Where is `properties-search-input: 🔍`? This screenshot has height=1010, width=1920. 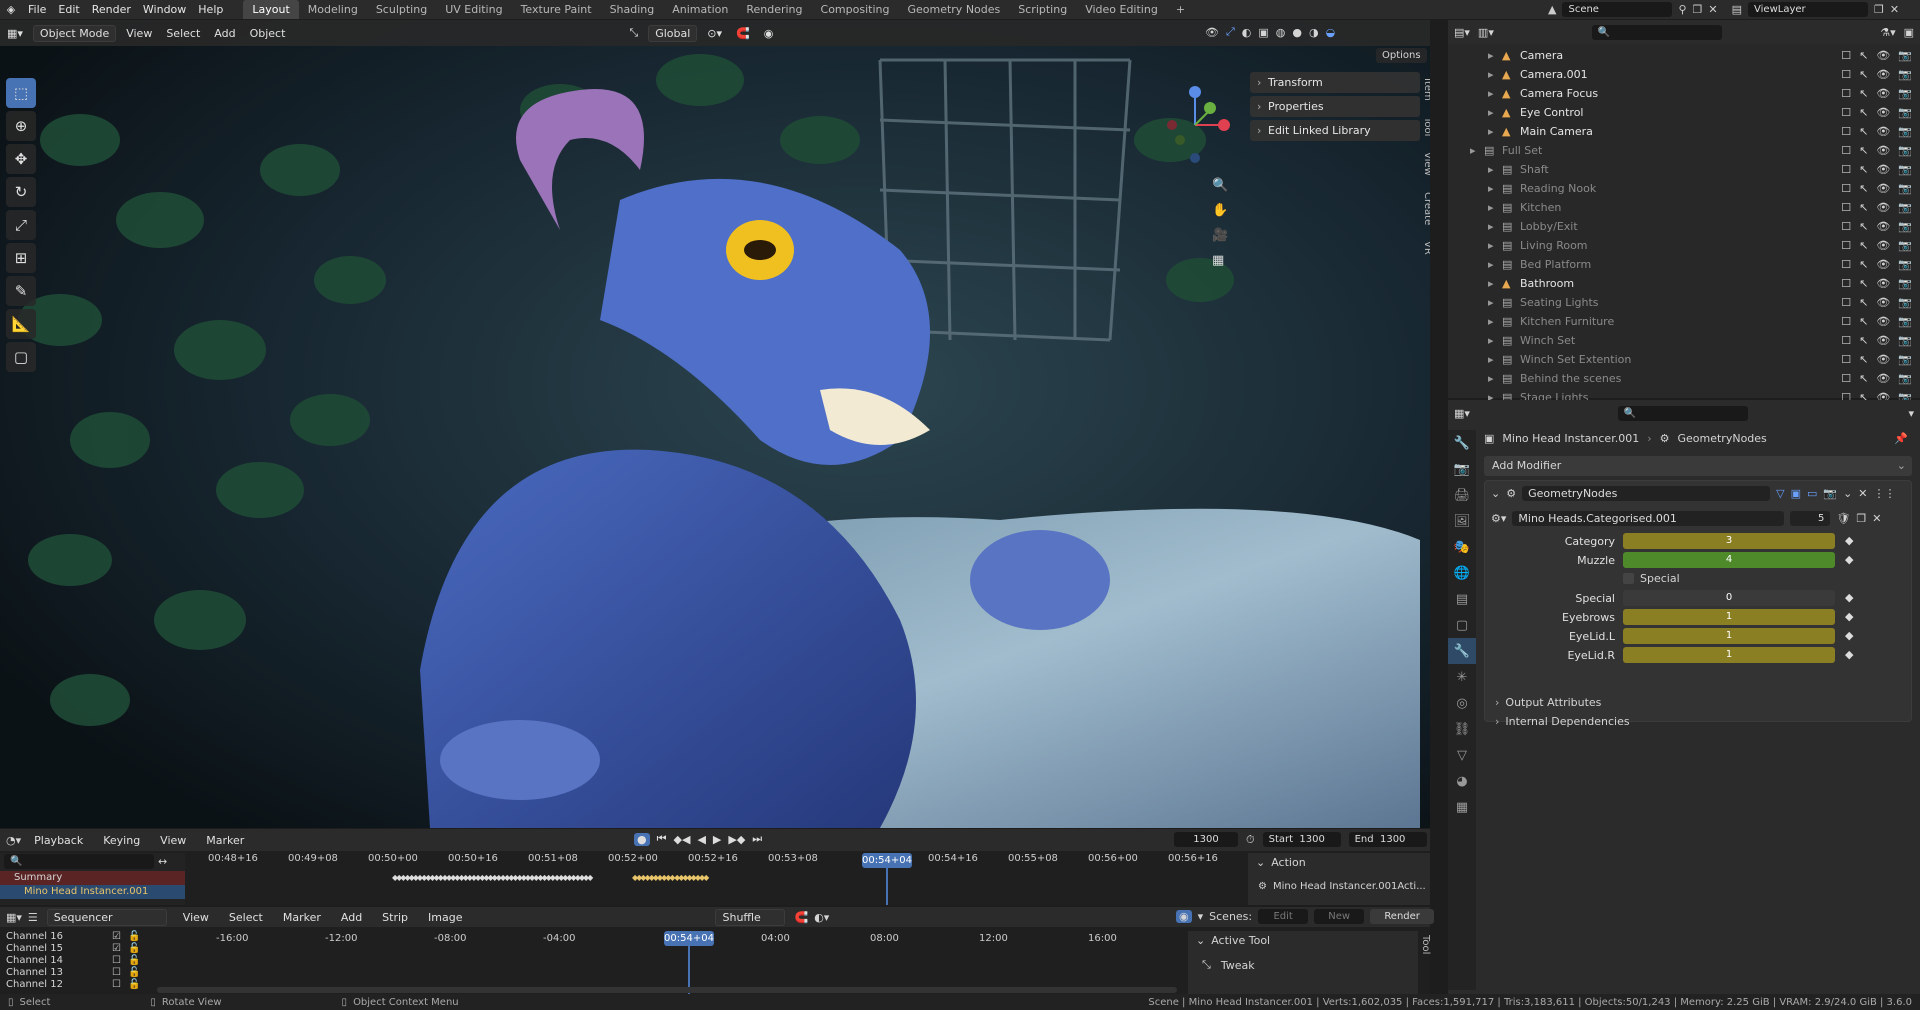
properties-search-input: 🔍 is located at coordinates (1682, 413).